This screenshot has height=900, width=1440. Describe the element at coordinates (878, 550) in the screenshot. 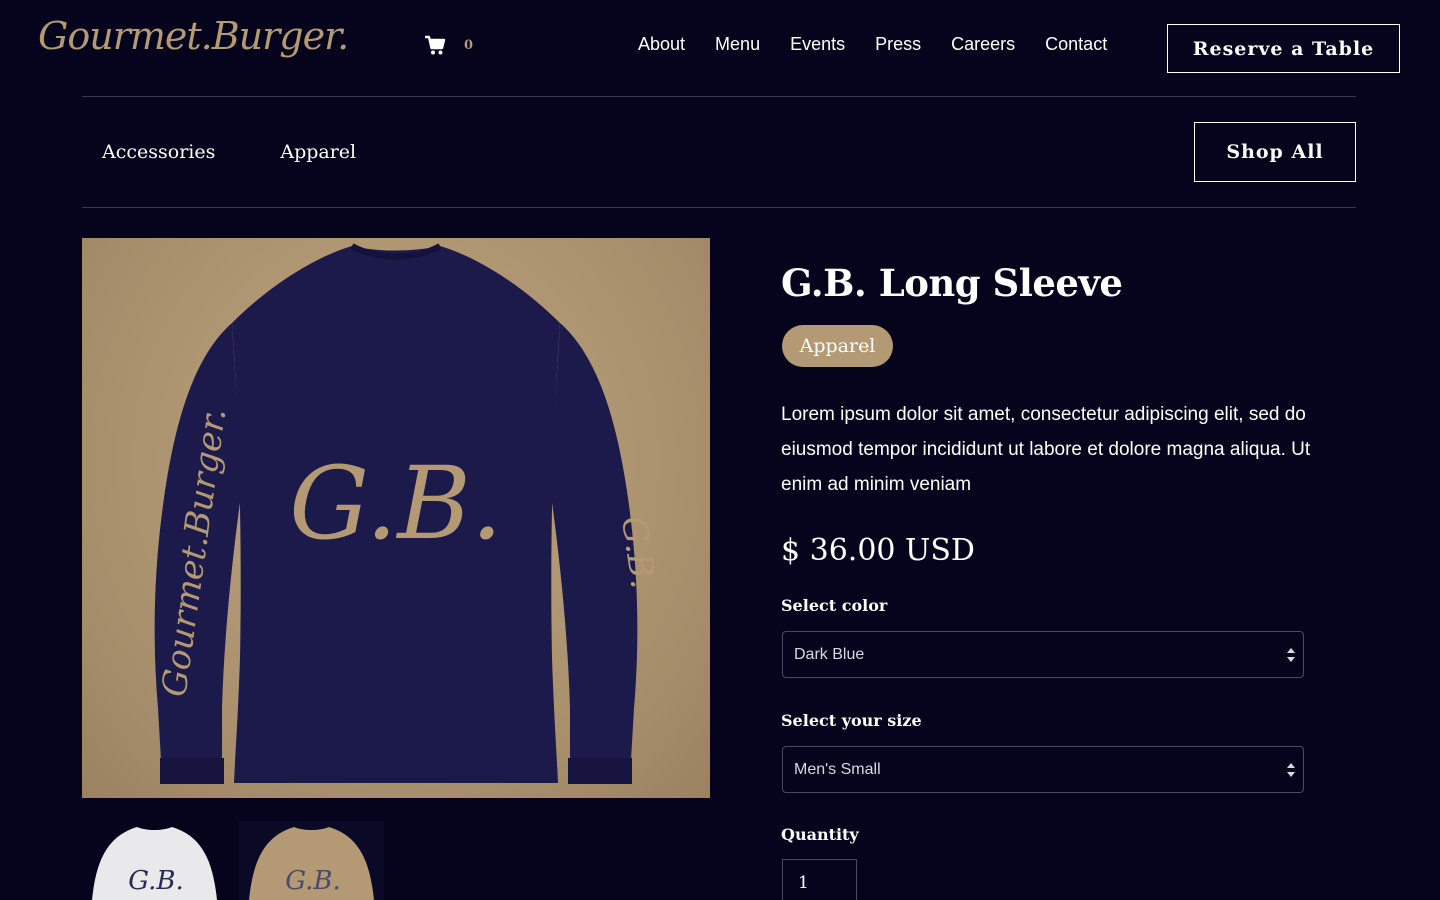

I see `product-price: $ 36.00 USD` at that location.